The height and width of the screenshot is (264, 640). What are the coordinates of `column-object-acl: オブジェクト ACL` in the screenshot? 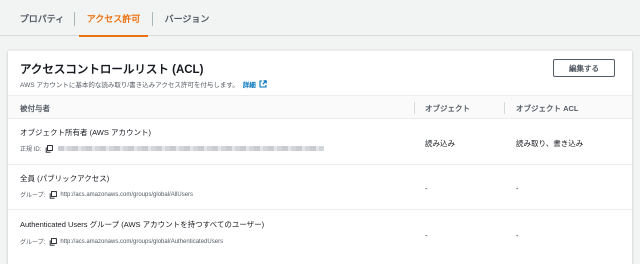 It's located at (547, 108).